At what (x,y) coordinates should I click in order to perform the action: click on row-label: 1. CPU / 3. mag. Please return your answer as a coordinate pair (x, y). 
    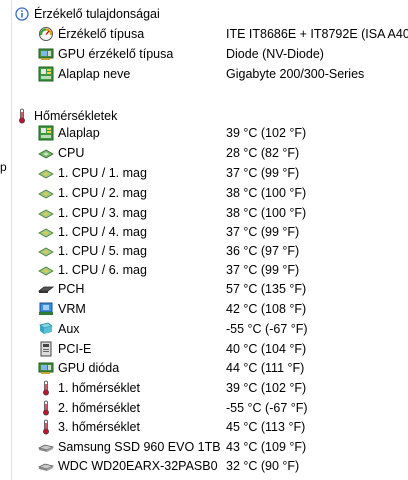
    Looking at the image, I should click on (102, 212).